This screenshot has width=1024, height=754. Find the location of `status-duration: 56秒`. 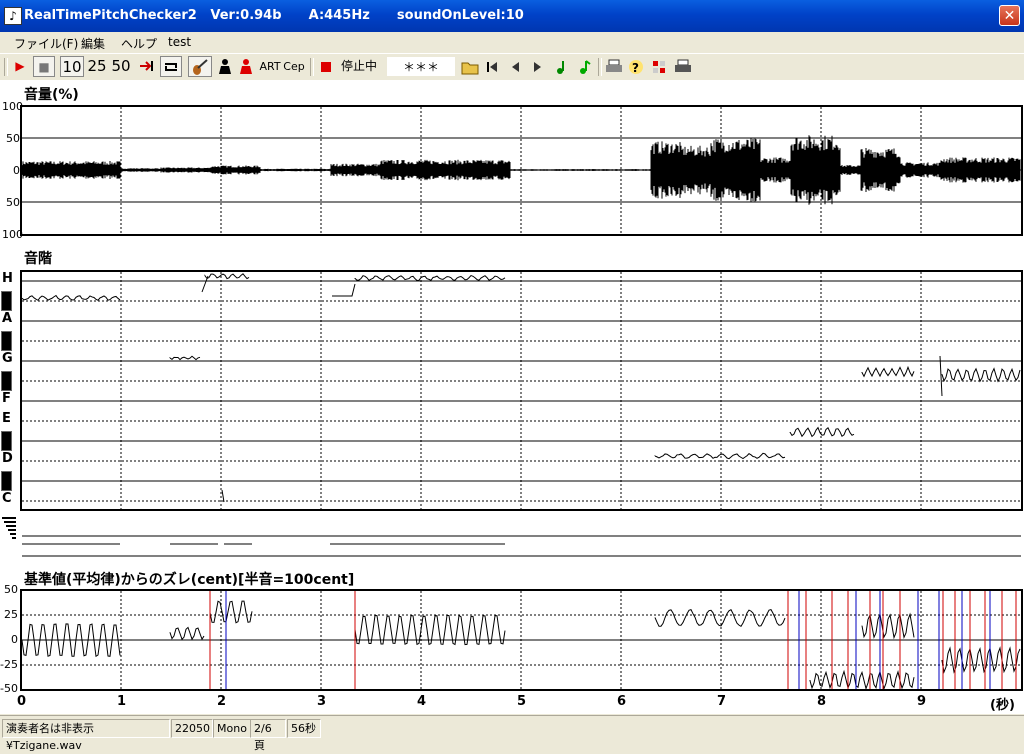

status-duration: 56秒 is located at coordinates (304, 728).